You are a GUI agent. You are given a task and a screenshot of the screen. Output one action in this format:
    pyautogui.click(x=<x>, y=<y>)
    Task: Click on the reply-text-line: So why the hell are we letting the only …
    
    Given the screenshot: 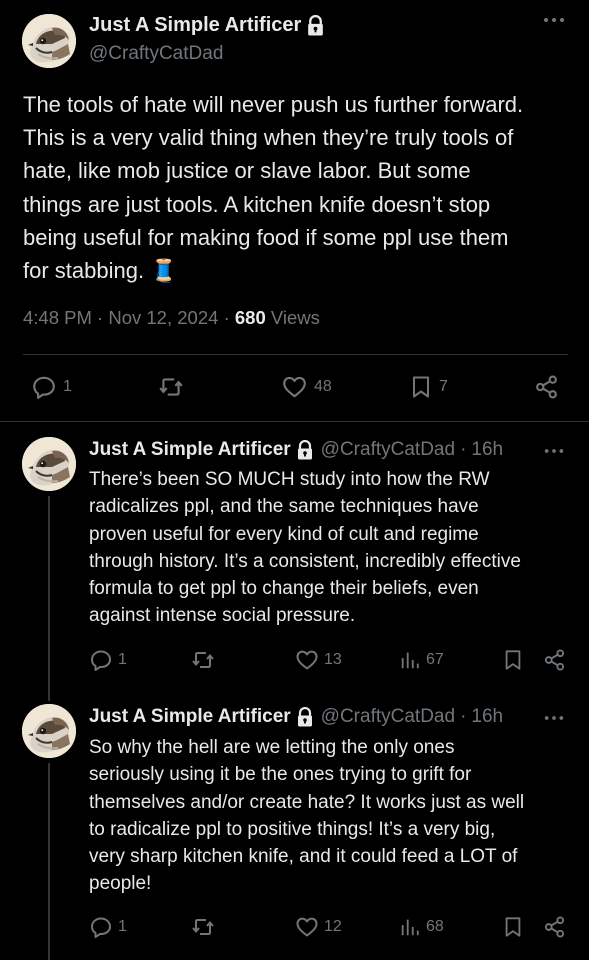 What is the action you would take?
    pyautogui.click(x=272, y=747)
    